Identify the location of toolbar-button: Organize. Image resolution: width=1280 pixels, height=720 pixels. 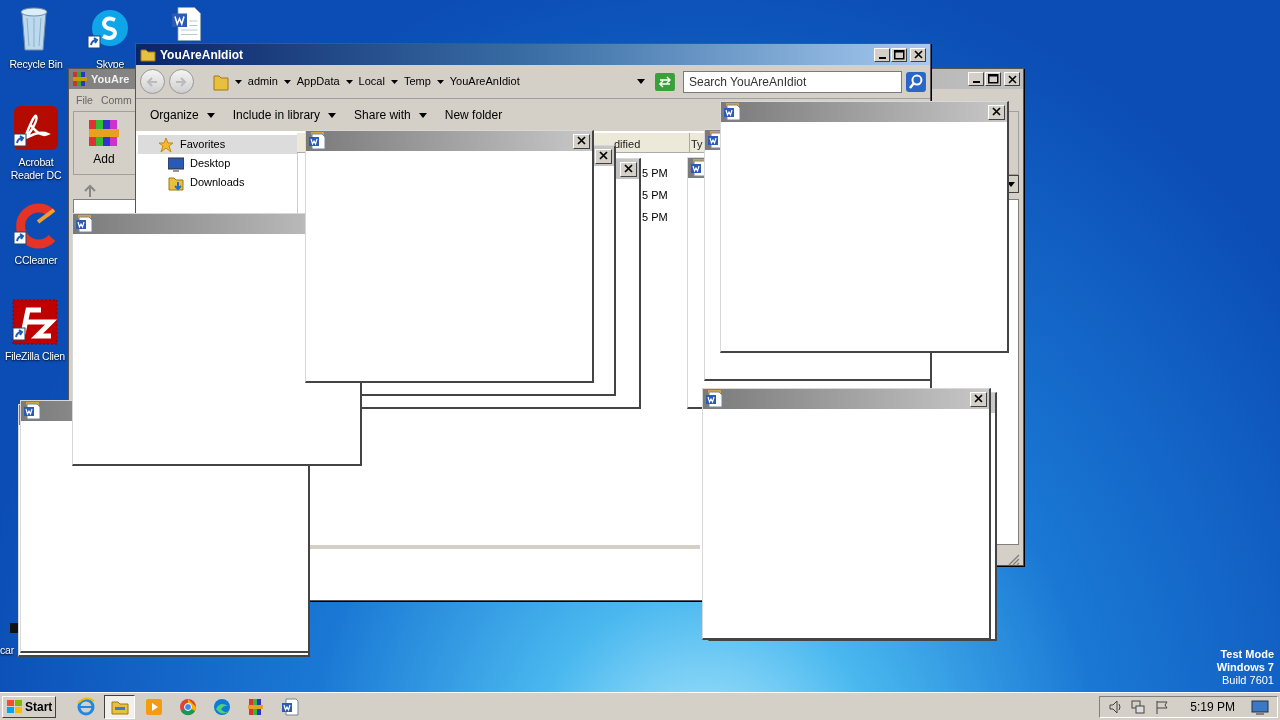
(182, 115).